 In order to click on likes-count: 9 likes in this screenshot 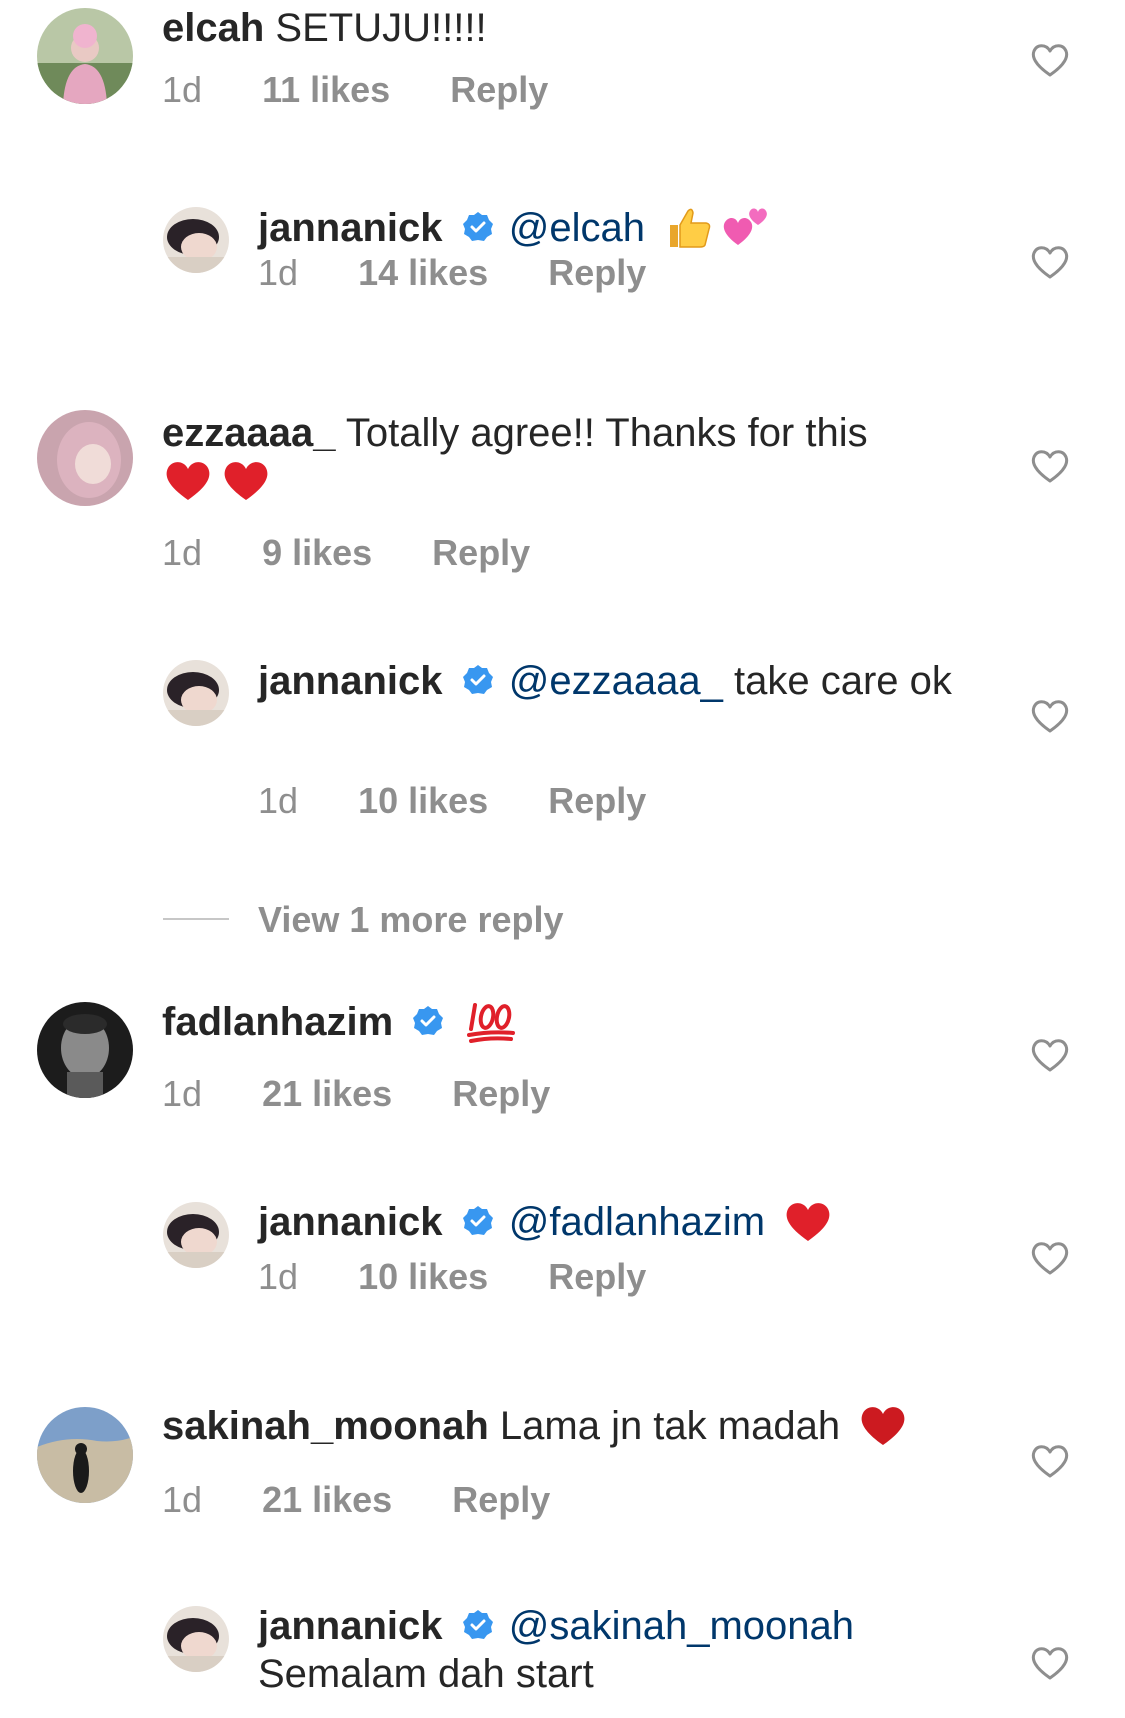, I will do `click(317, 552)`.